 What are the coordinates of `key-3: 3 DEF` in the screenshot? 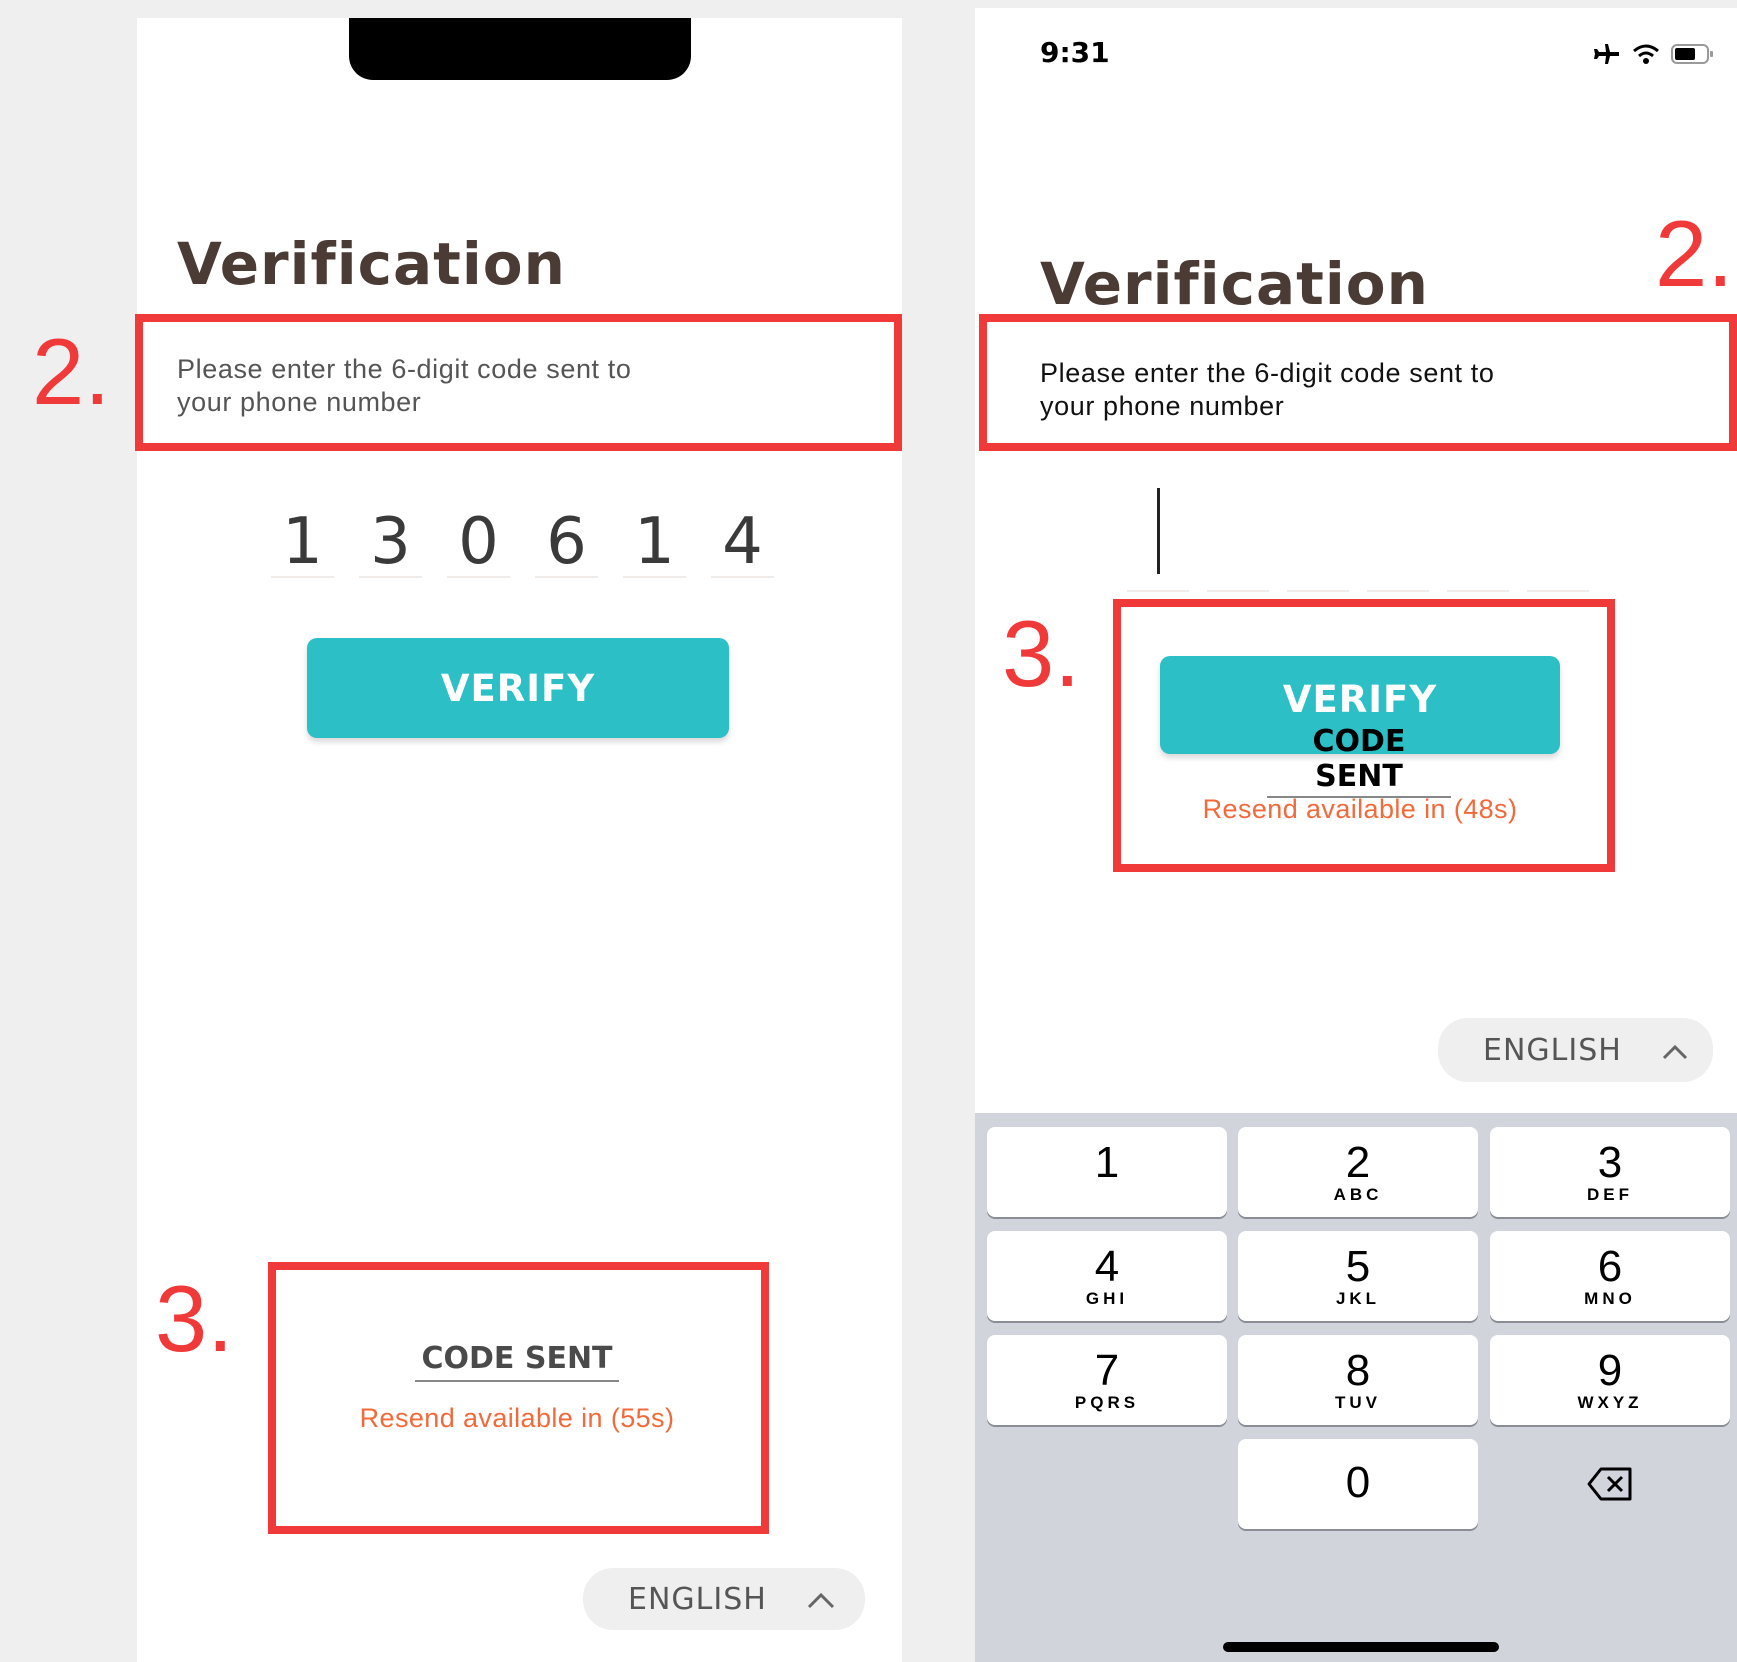 It's located at (1610, 1172).